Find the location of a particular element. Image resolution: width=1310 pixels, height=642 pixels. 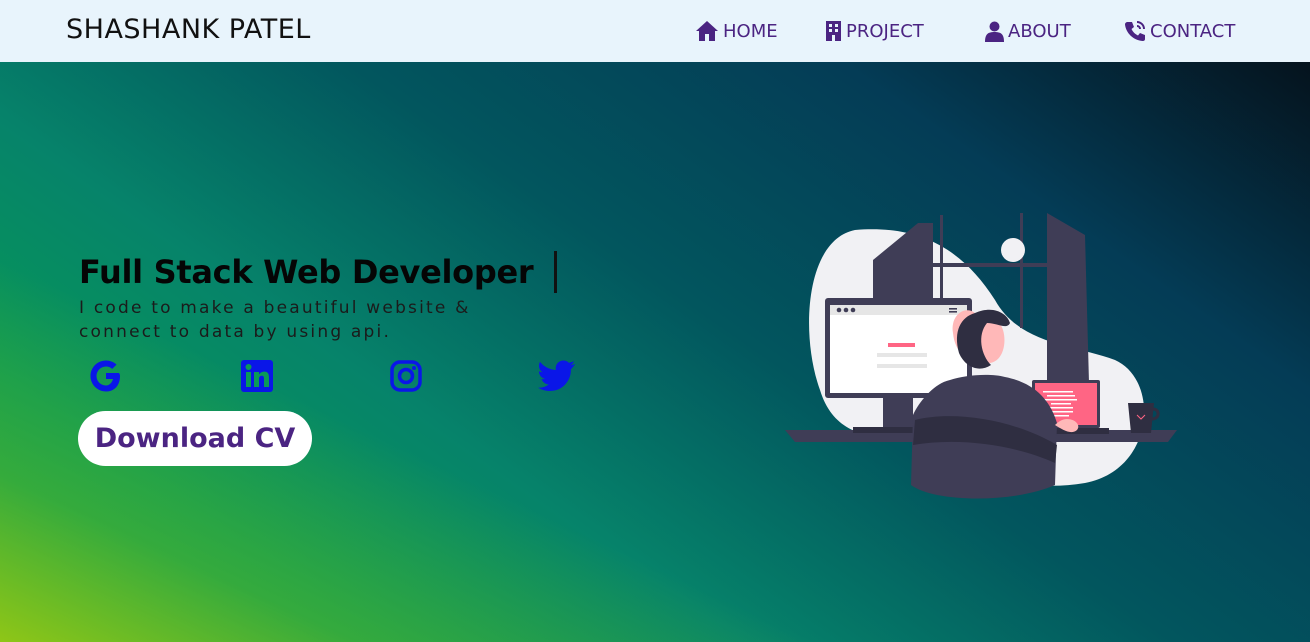

developer-illustration is located at coordinates (982, 357).